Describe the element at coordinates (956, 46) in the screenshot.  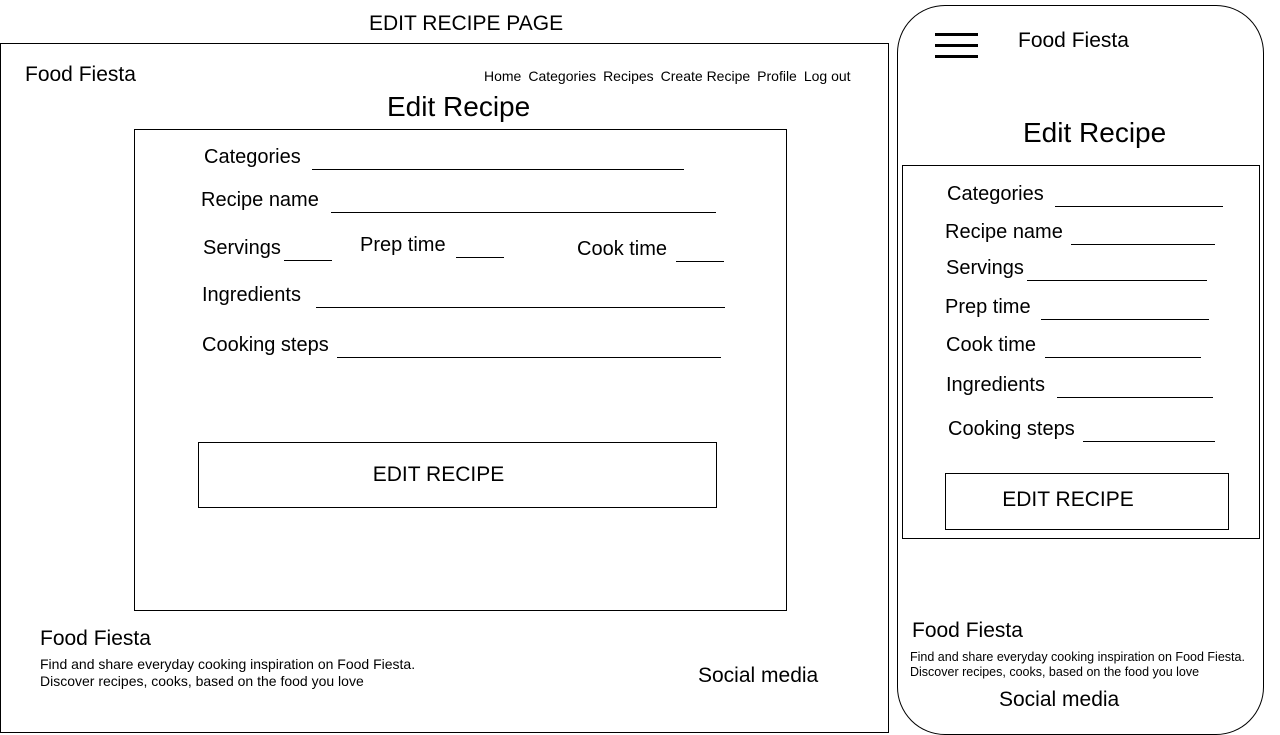
I see `hamburger-menu-icon` at that location.